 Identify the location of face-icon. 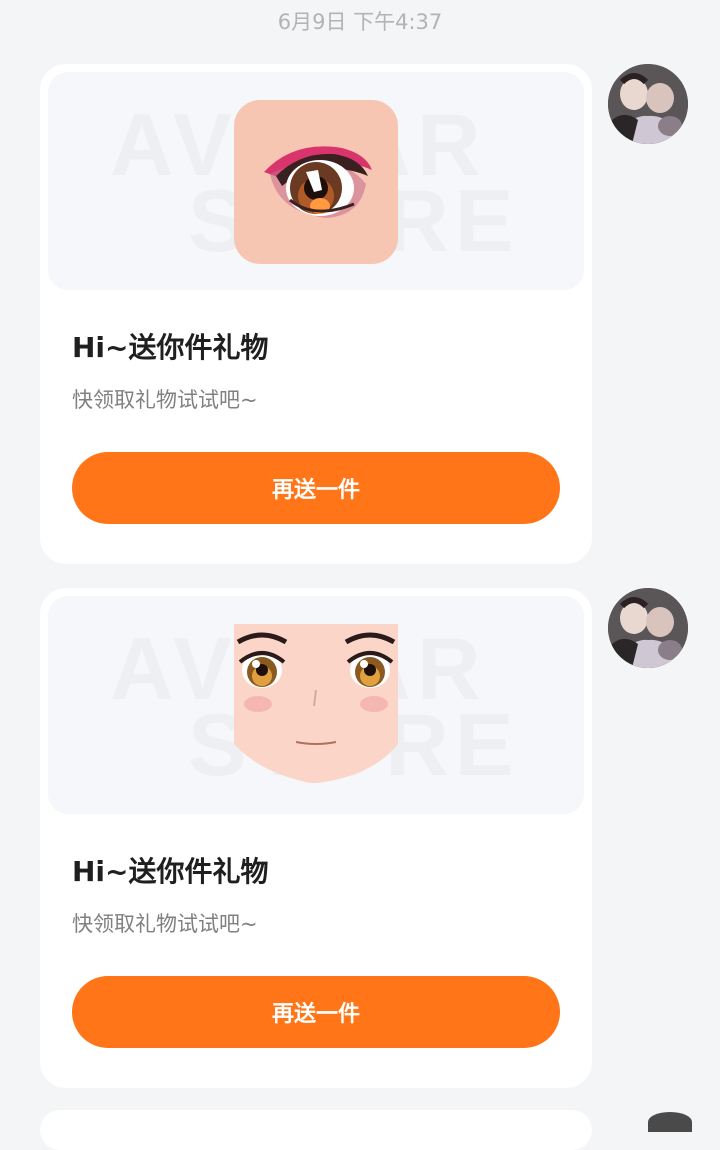
(316, 703).